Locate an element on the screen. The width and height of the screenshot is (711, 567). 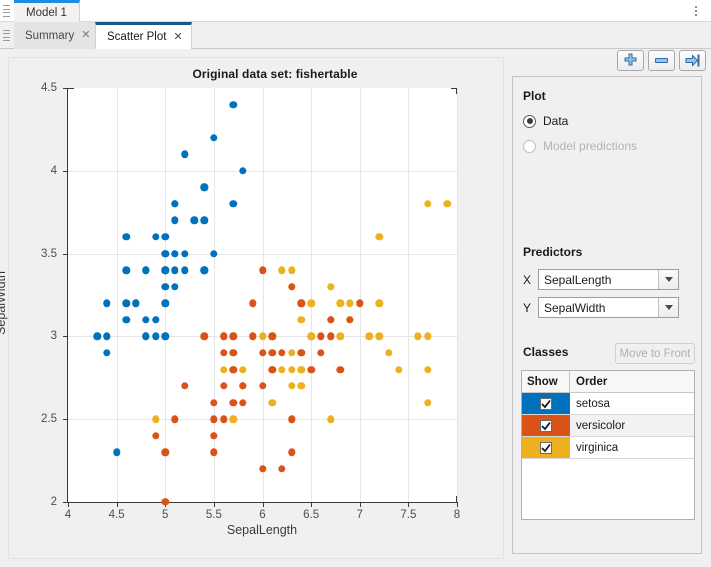
tab-scatter-plot: Scatter Plot ✕ is located at coordinates (143, 35).